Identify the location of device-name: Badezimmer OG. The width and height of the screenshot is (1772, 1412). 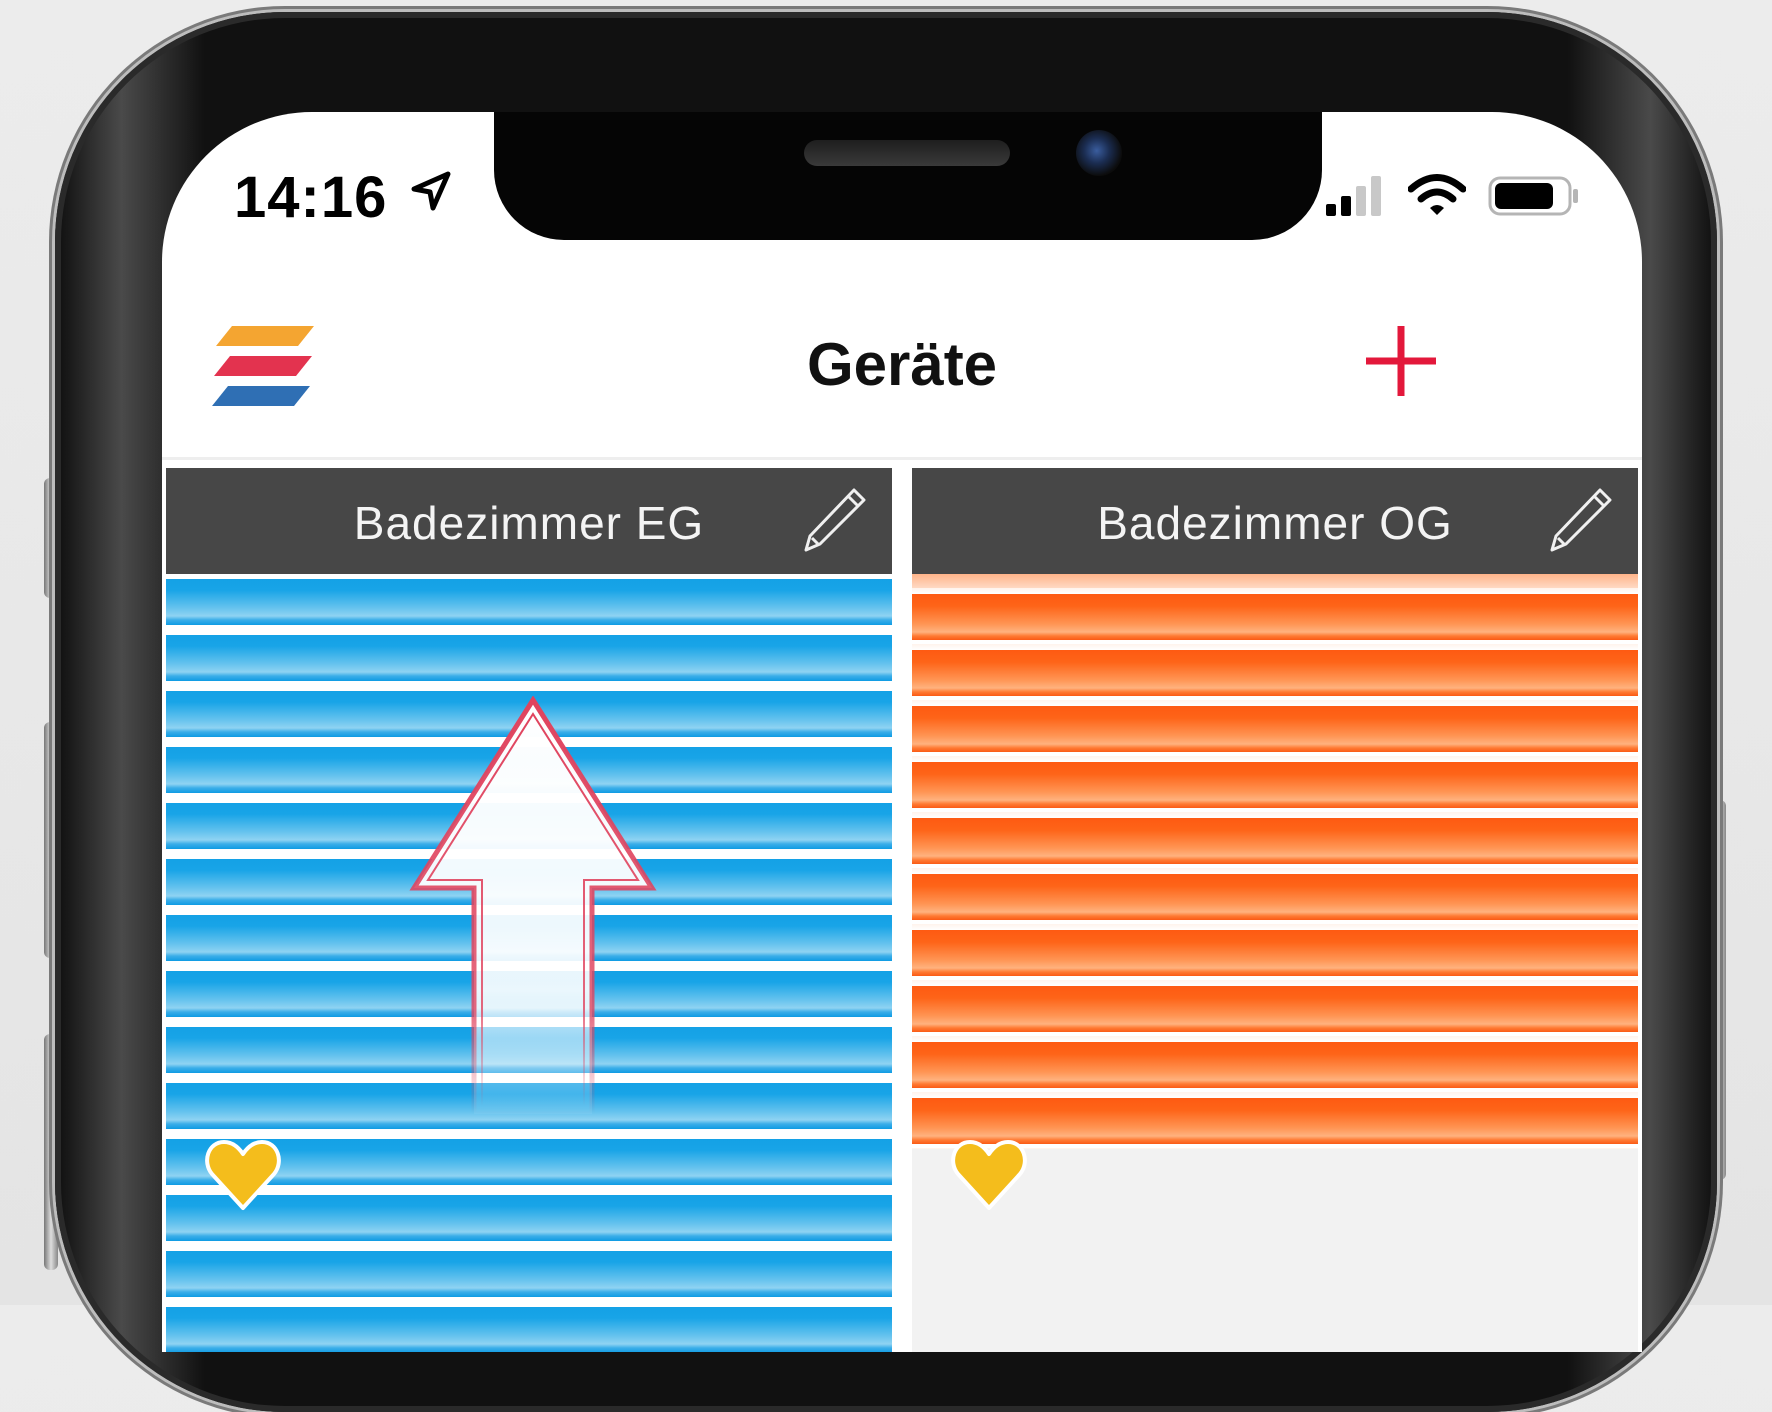
(1275, 523).